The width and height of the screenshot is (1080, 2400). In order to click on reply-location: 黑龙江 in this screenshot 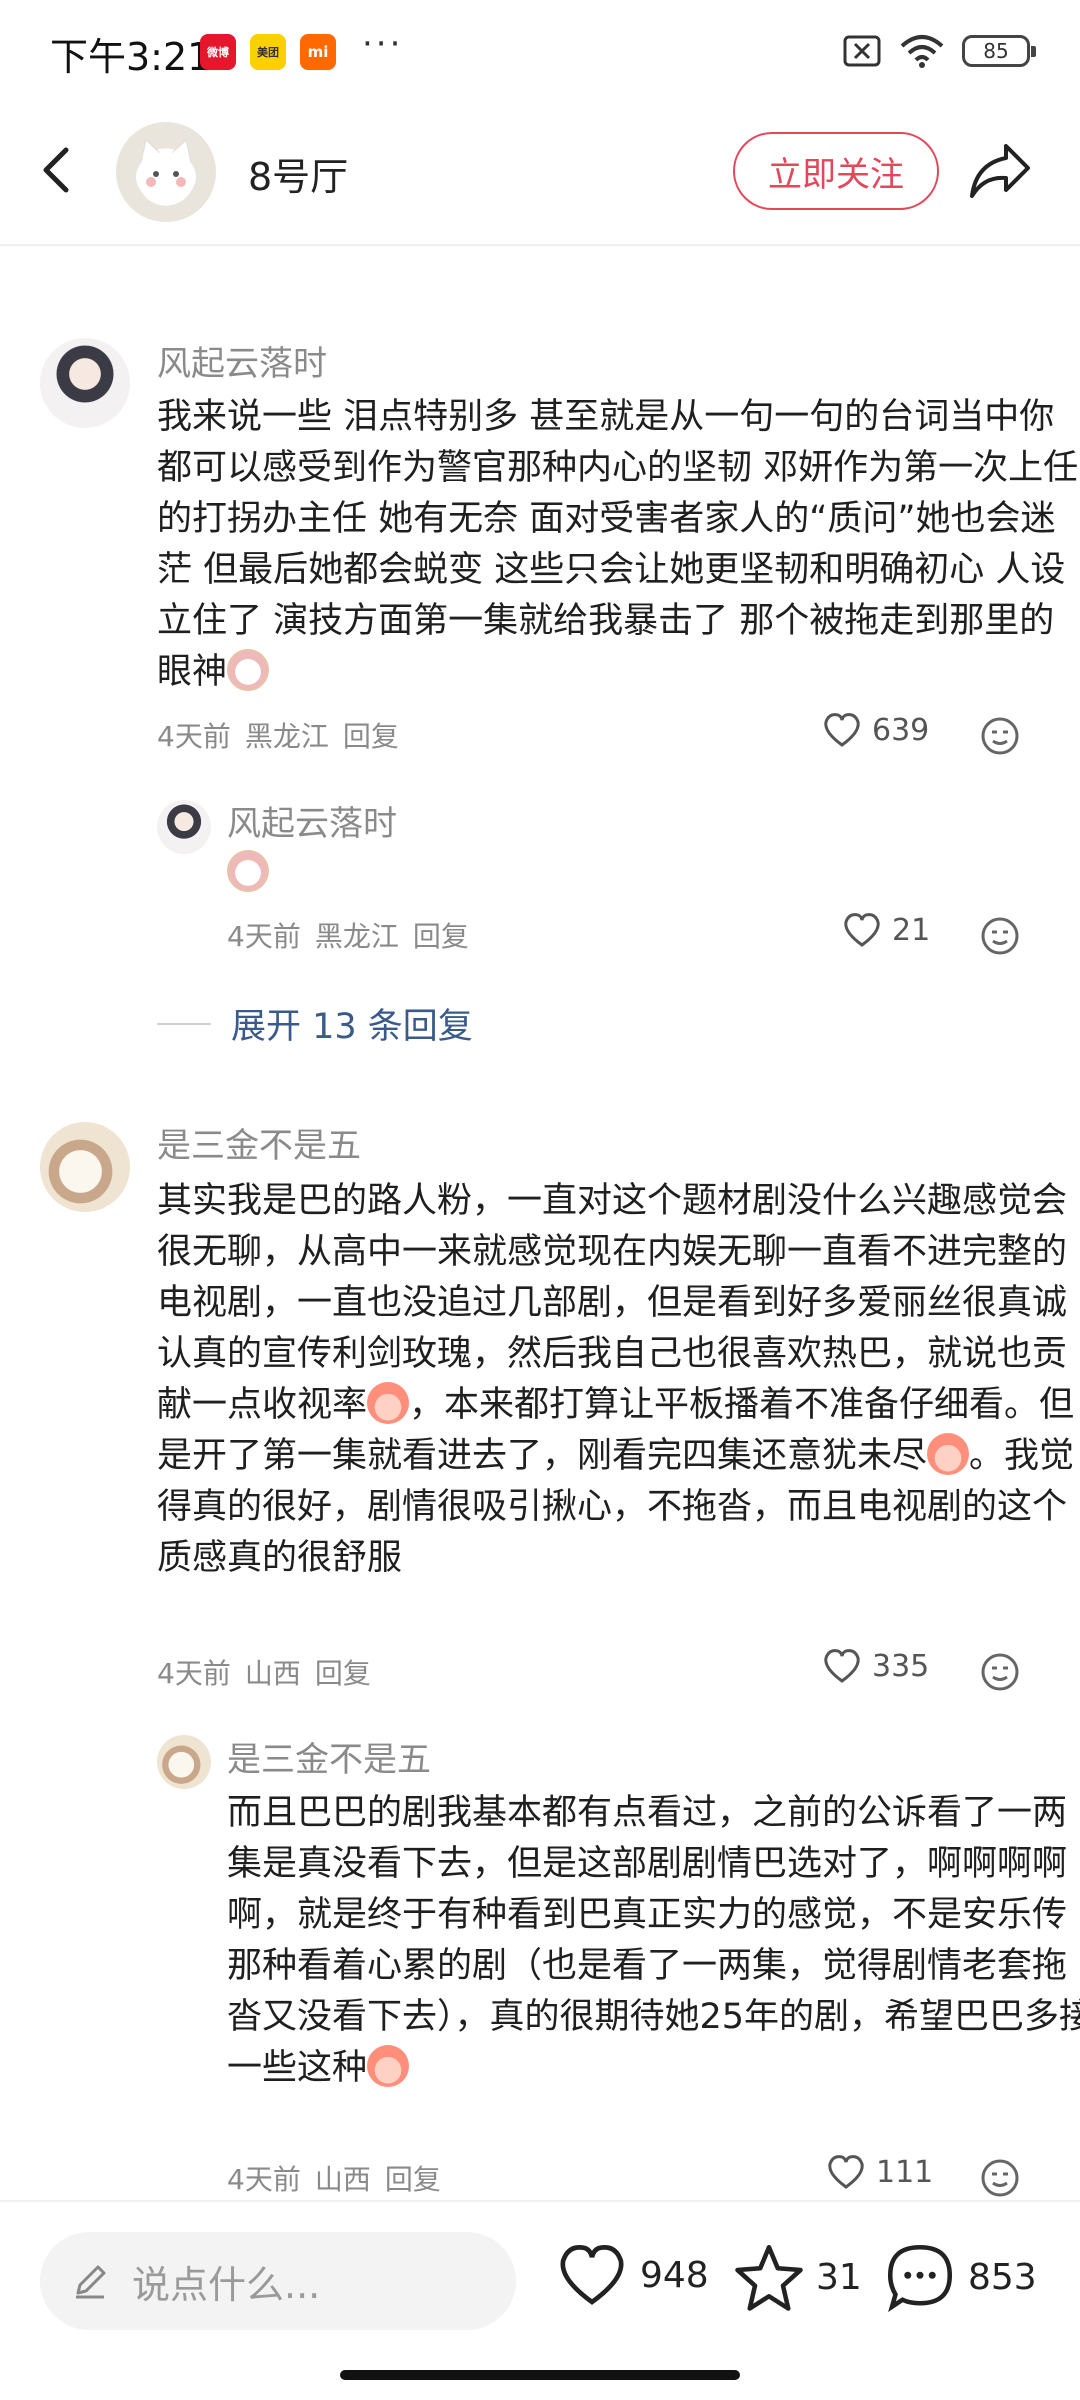, I will do `click(356, 936)`.